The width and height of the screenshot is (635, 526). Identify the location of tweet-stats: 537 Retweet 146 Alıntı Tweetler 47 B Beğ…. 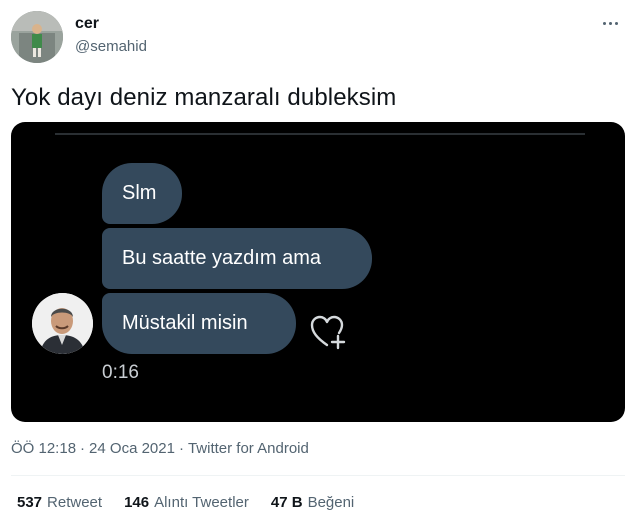
(185, 502).